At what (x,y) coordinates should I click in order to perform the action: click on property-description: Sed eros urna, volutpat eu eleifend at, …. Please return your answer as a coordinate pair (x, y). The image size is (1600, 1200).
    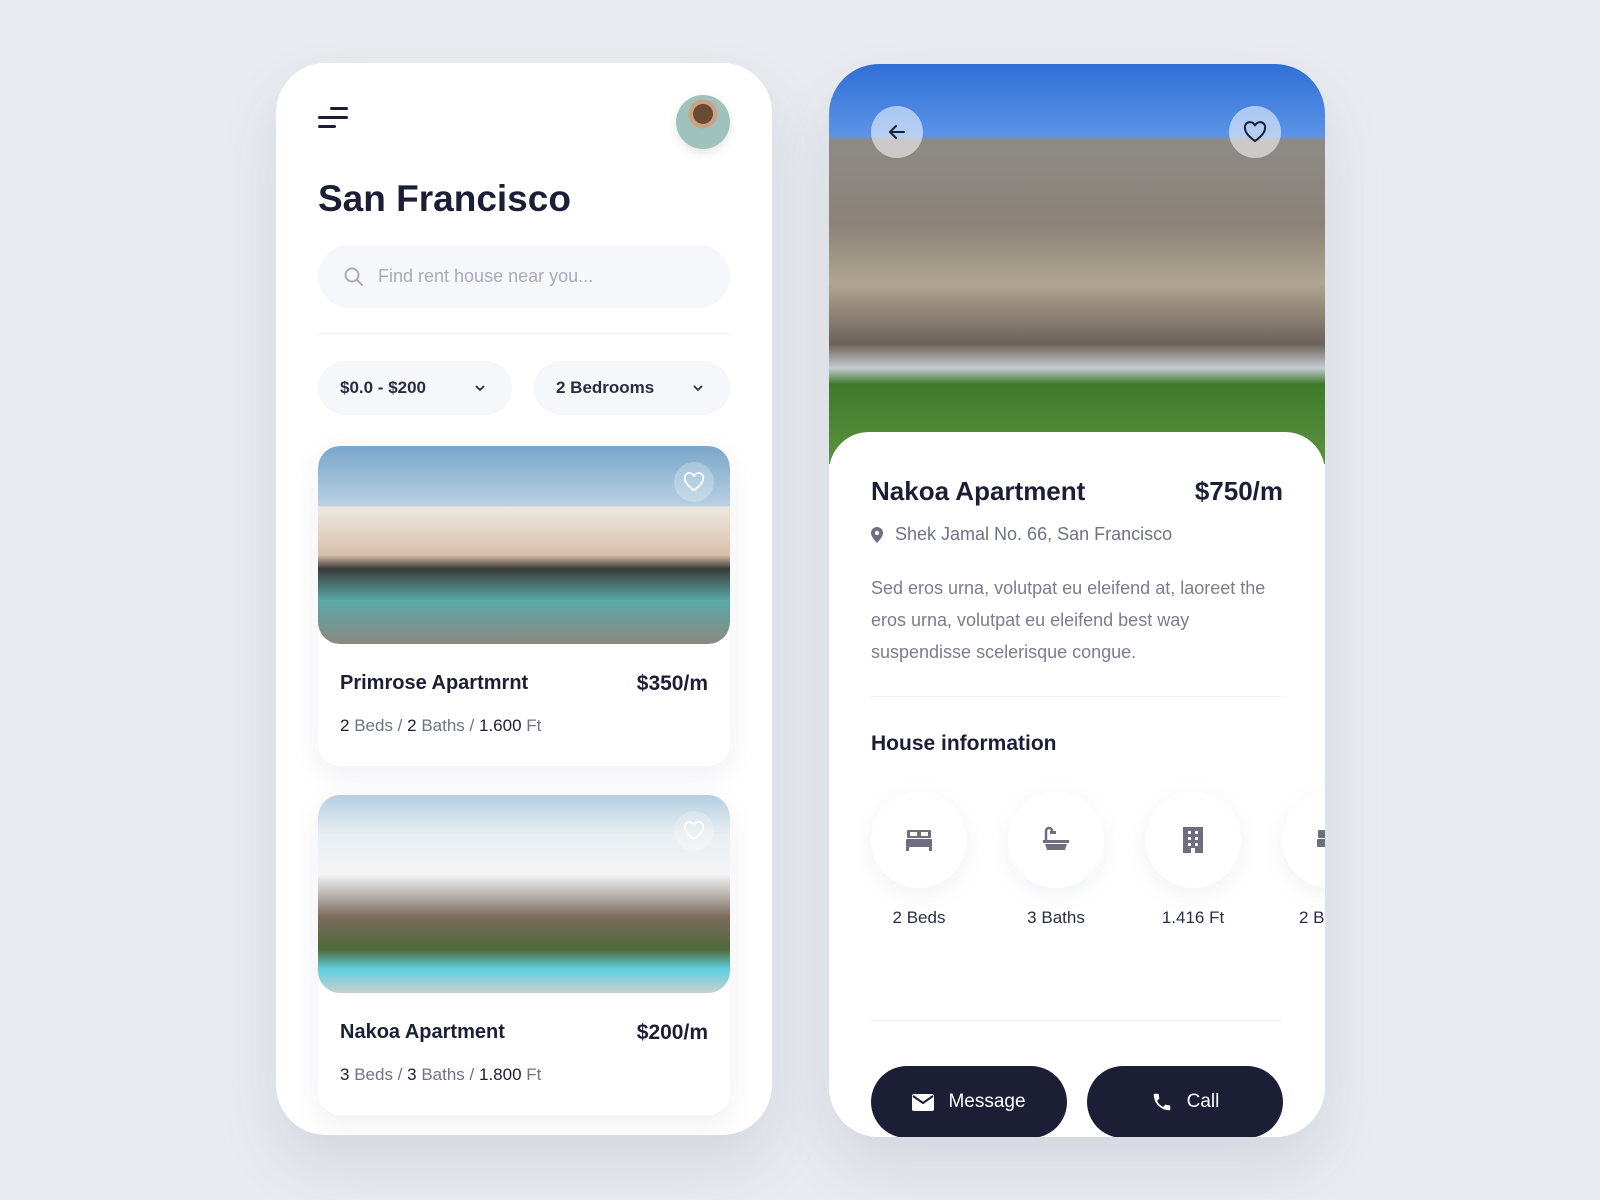
    Looking at the image, I should click on (1068, 620).